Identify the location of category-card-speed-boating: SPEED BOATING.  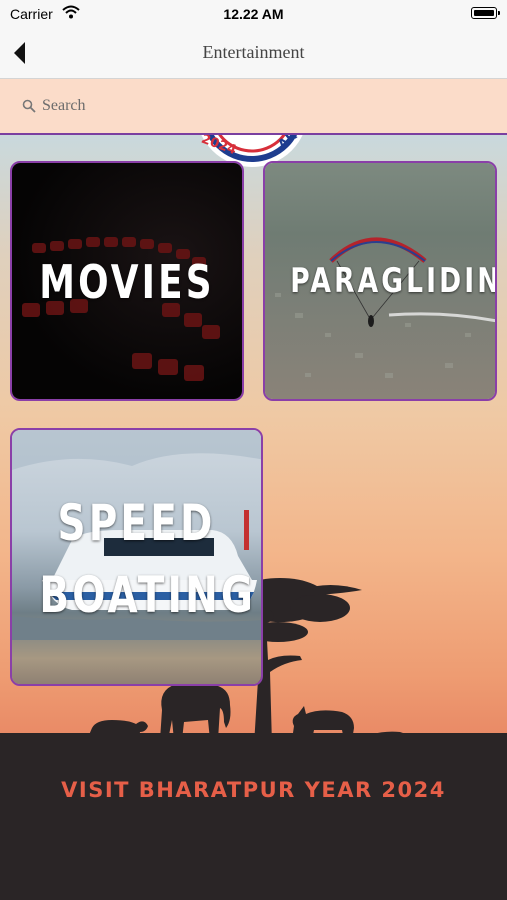
(136, 557).